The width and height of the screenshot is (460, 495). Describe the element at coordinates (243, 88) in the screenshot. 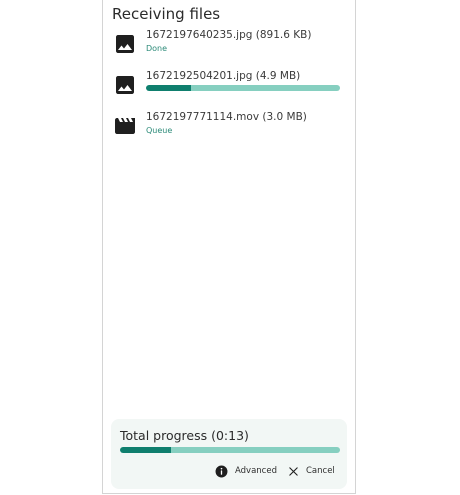

I see `file-progress-bar` at that location.